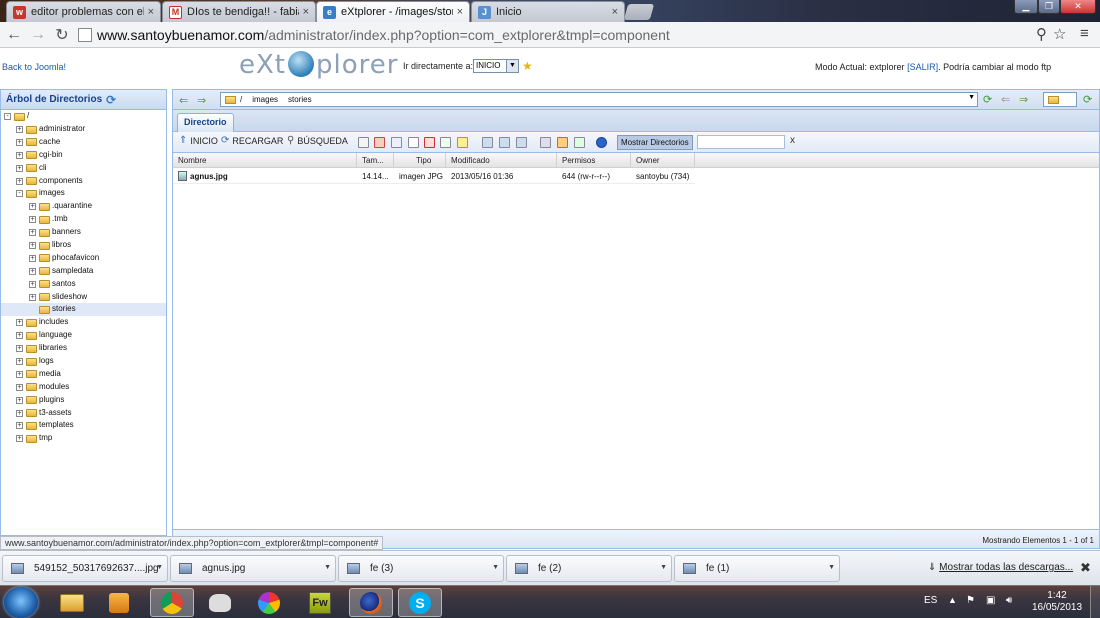 This screenshot has height=618, width=1100. What do you see at coordinates (83, 297) in the screenshot?
I see `tree-item-slideshow: + slideshow` at bounding box center [83, 297].